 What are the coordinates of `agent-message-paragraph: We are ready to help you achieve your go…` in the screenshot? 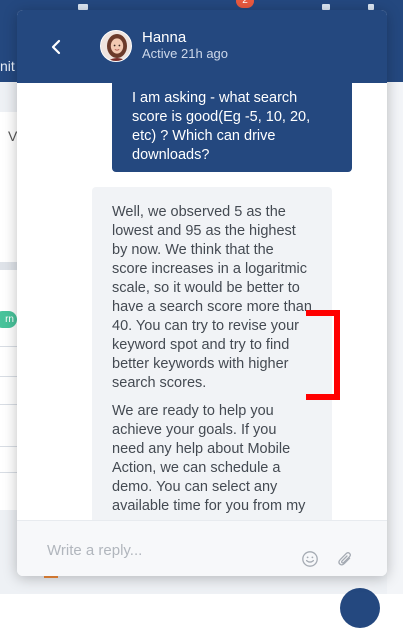 It's located at (209, 458).